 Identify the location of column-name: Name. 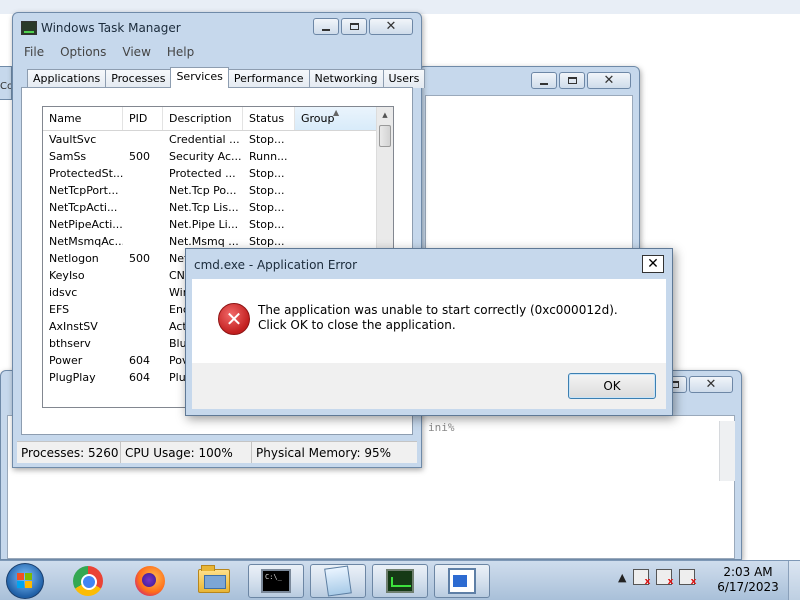
(83, 118).